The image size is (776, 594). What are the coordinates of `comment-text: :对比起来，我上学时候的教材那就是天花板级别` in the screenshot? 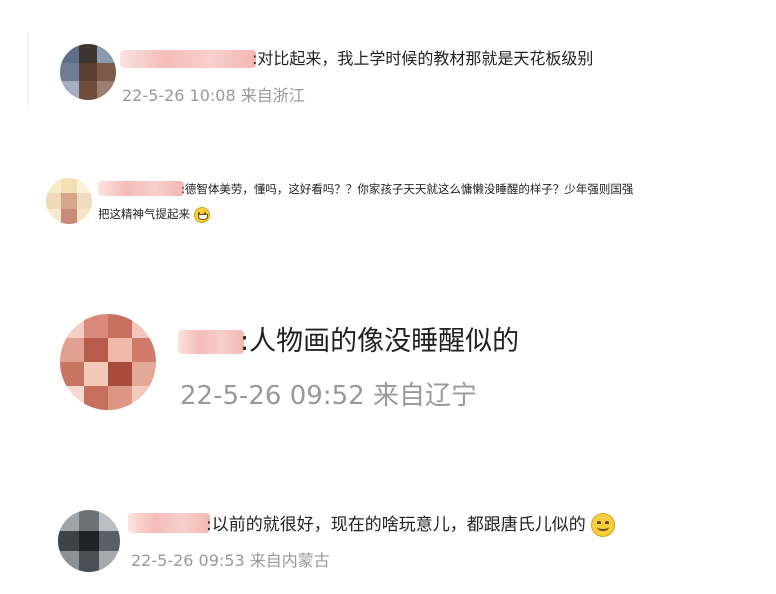 It's located at (423, 58).